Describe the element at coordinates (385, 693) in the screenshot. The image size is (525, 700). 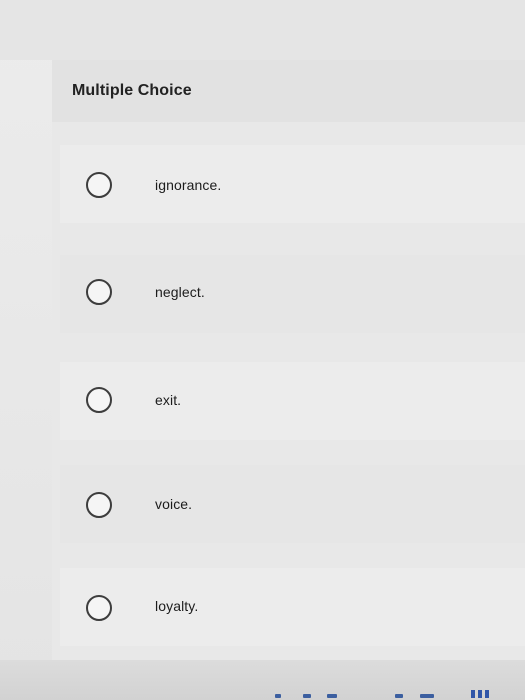
I see `bottom-decoration` at that location.